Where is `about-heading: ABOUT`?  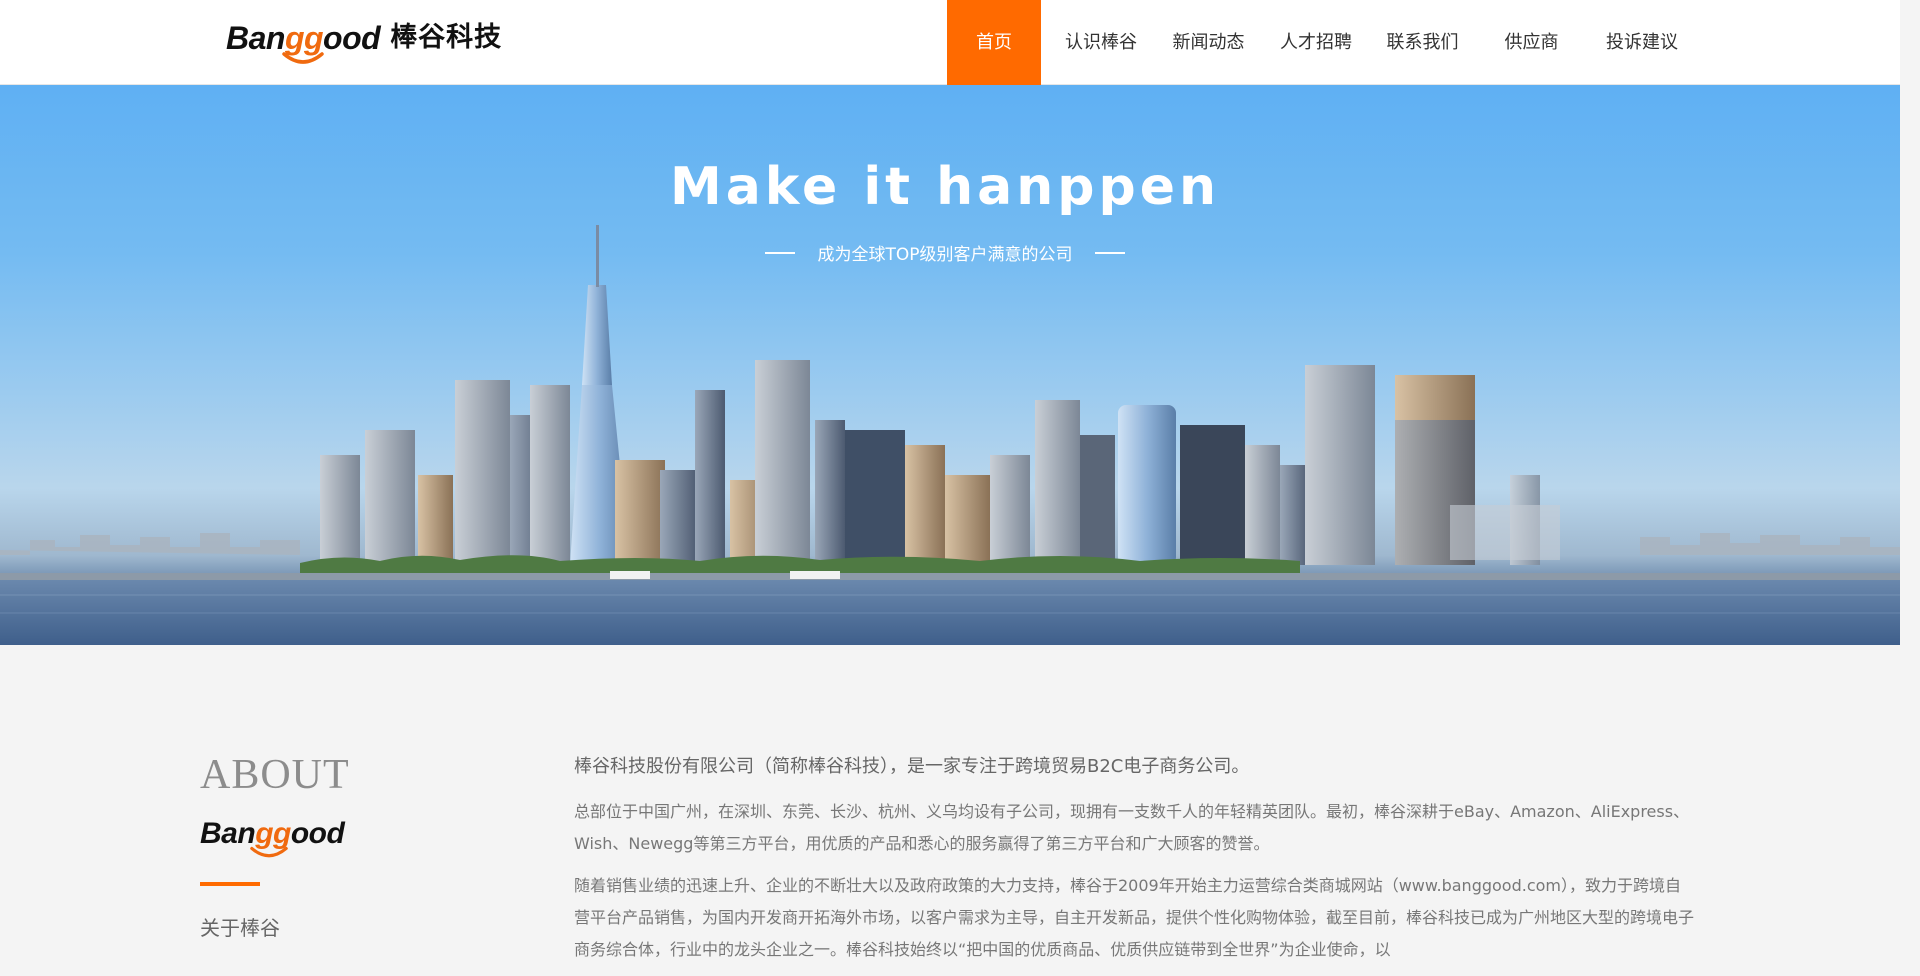
about-heading: ABOUT is located at coordinates (275, 775).